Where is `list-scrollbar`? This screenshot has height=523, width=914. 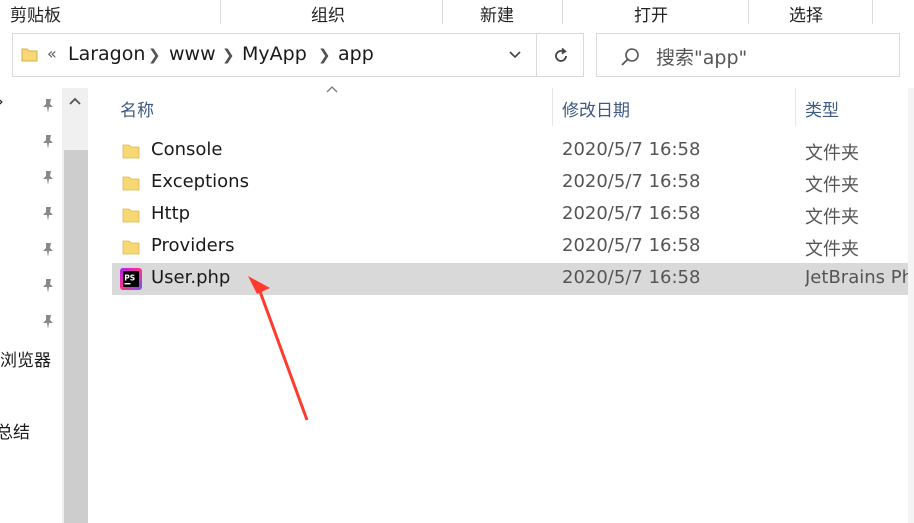 list-scrollbar is located at coordinates (911, 305).